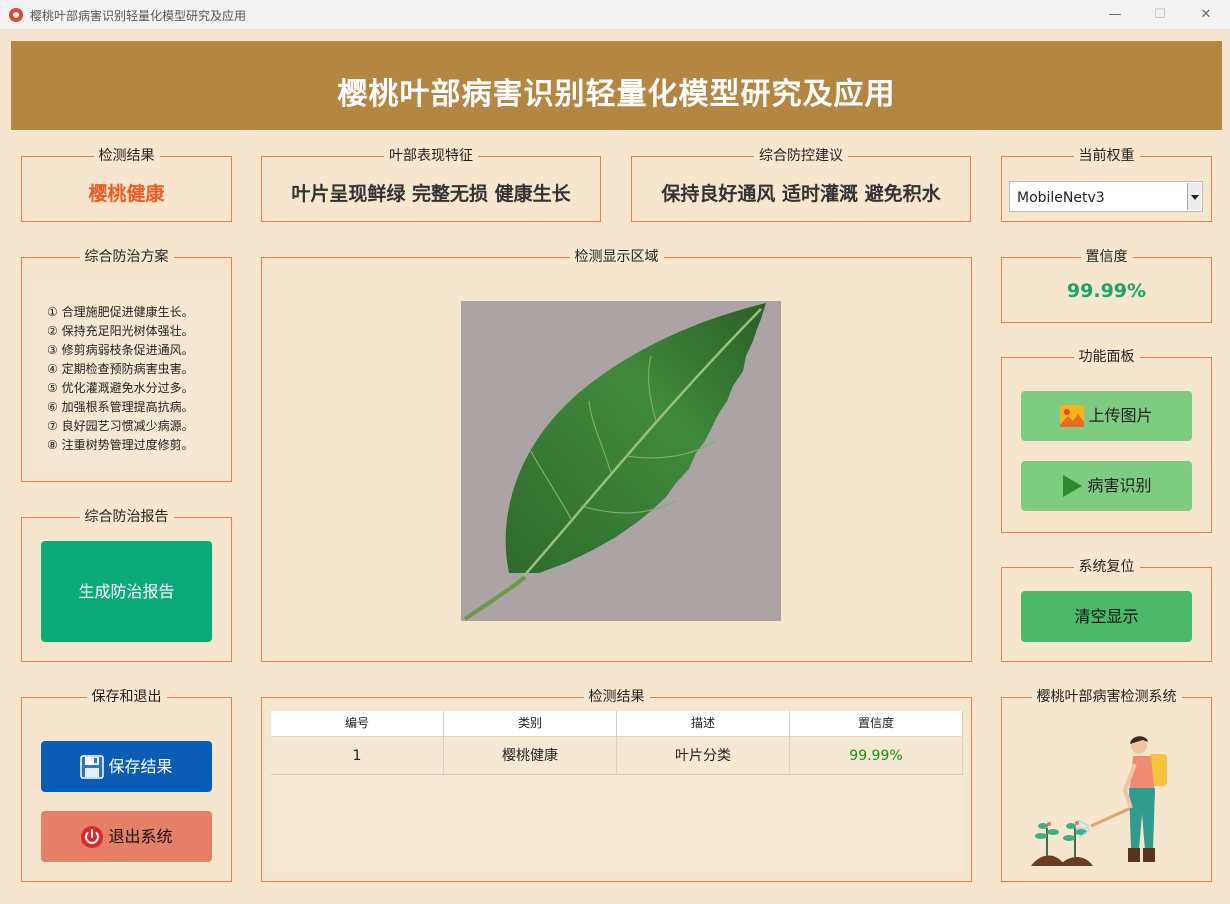  Describe the element at coordinates (1115, 15) in the screenshot. I see `minimize-button: —` at that location.